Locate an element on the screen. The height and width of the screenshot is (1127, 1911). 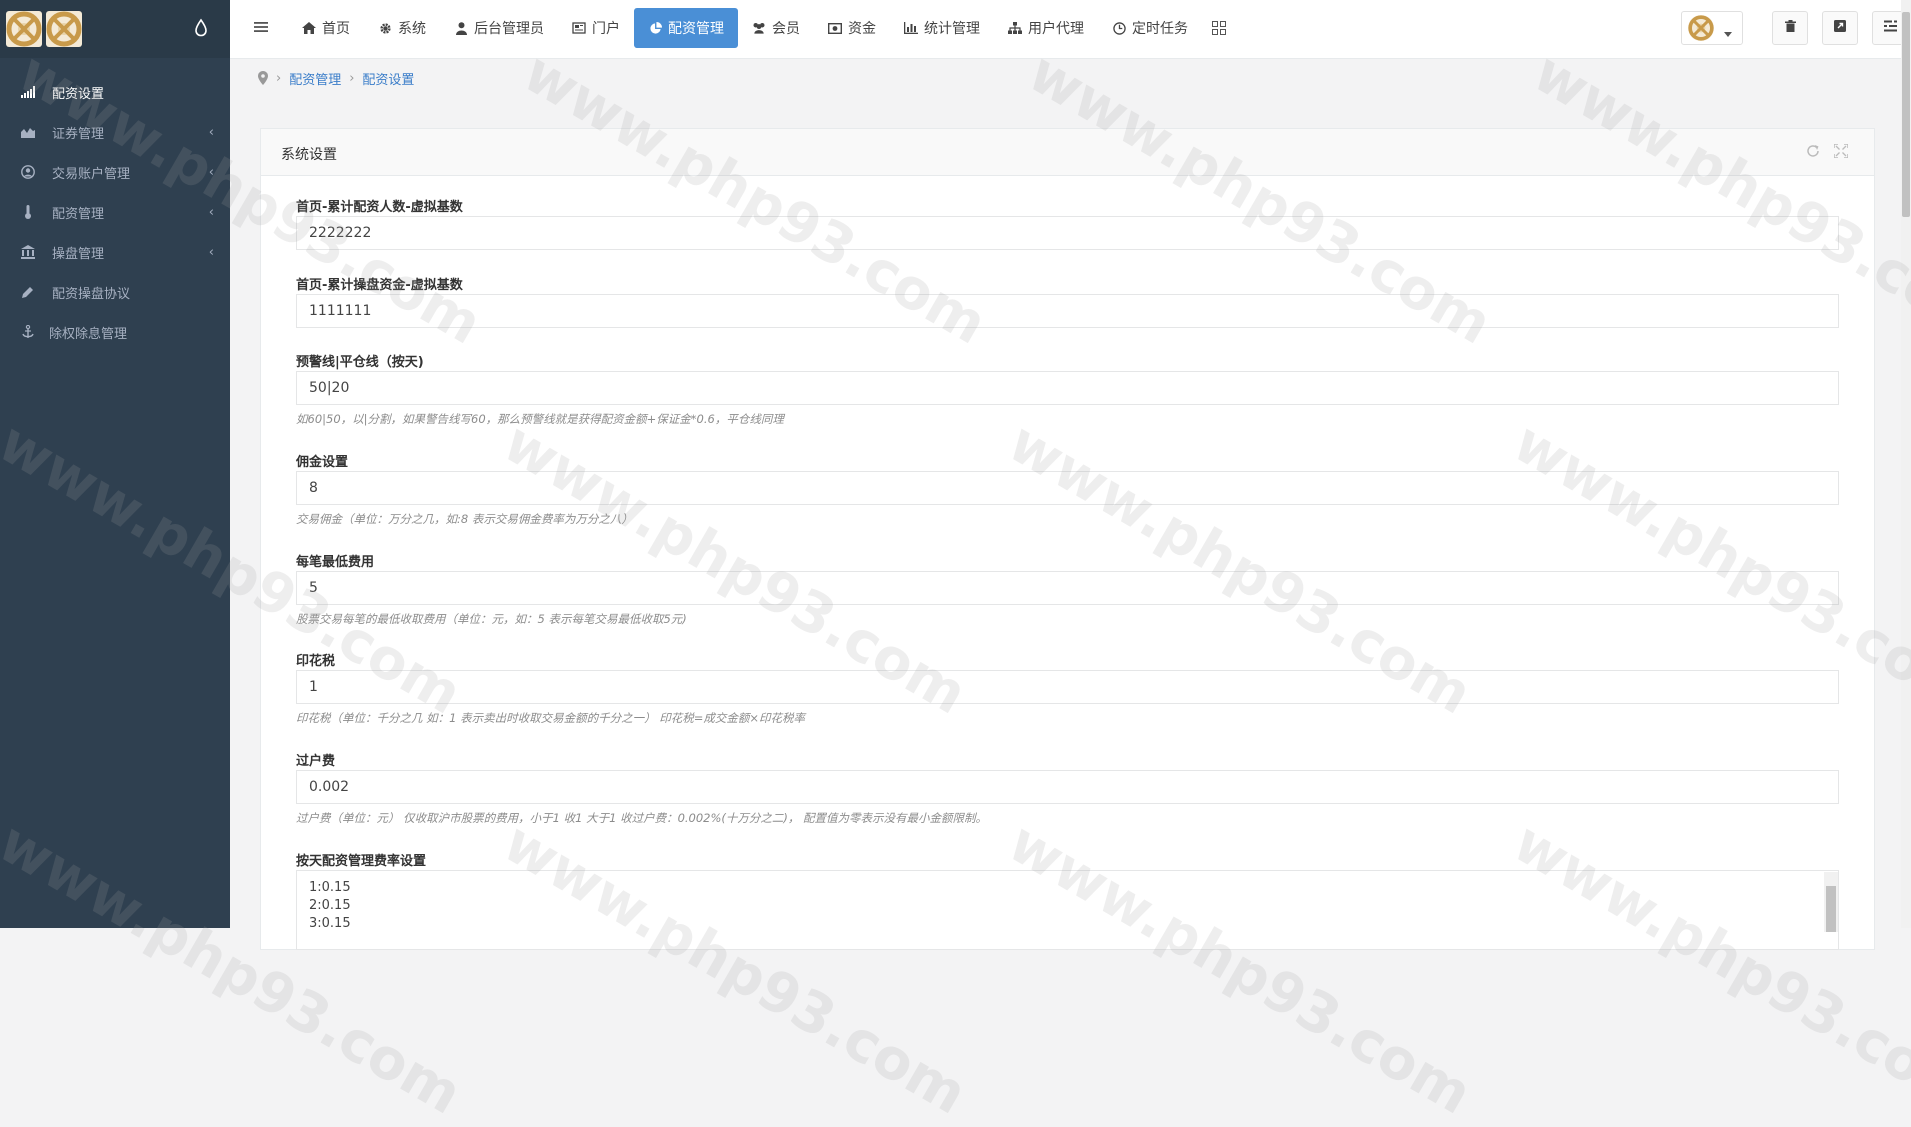
clear-cache-button is located at coordinates (1790, 28).